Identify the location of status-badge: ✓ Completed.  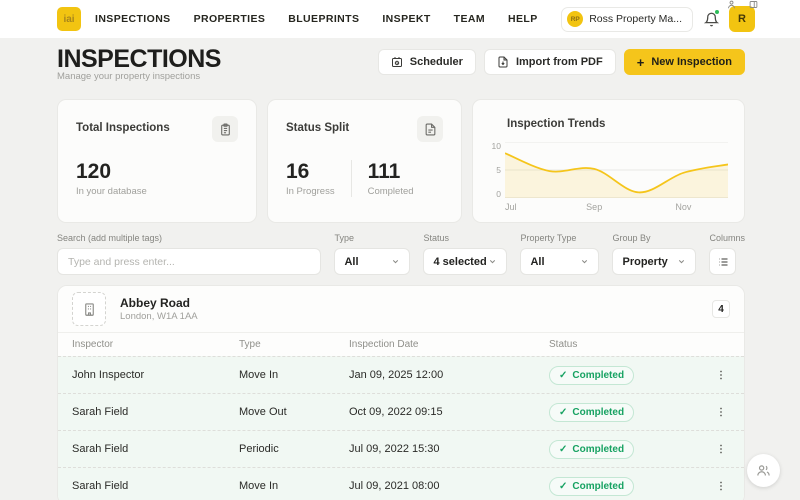
(592, 449).